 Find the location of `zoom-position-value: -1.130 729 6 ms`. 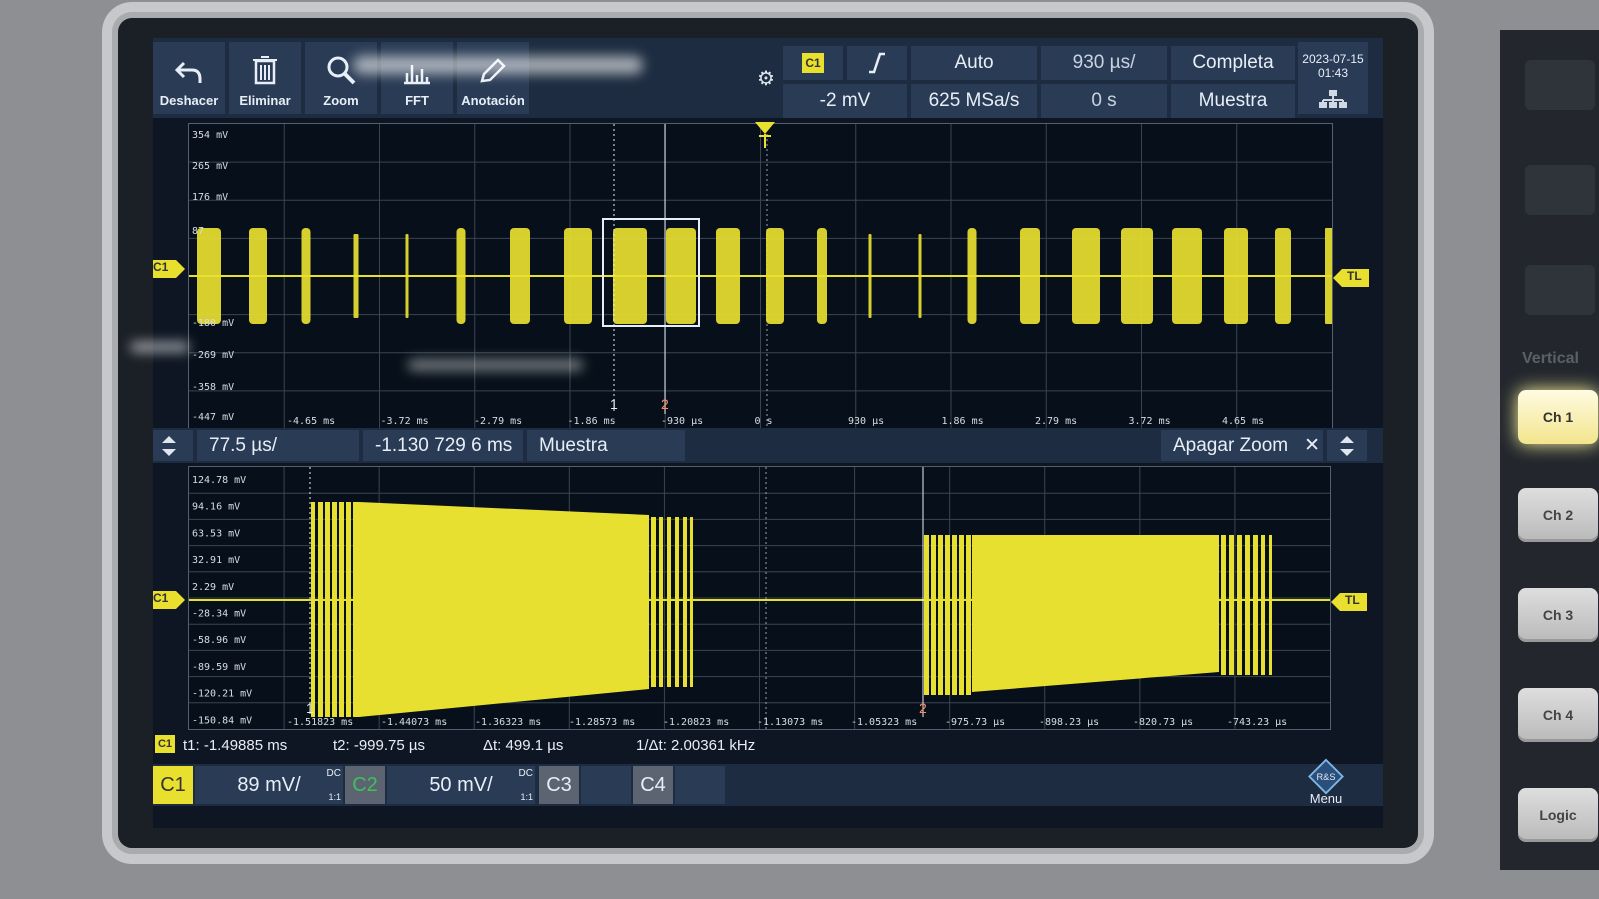

zoom-position-value: -1.130 729 6 ms is located at coordinates (443, 445).